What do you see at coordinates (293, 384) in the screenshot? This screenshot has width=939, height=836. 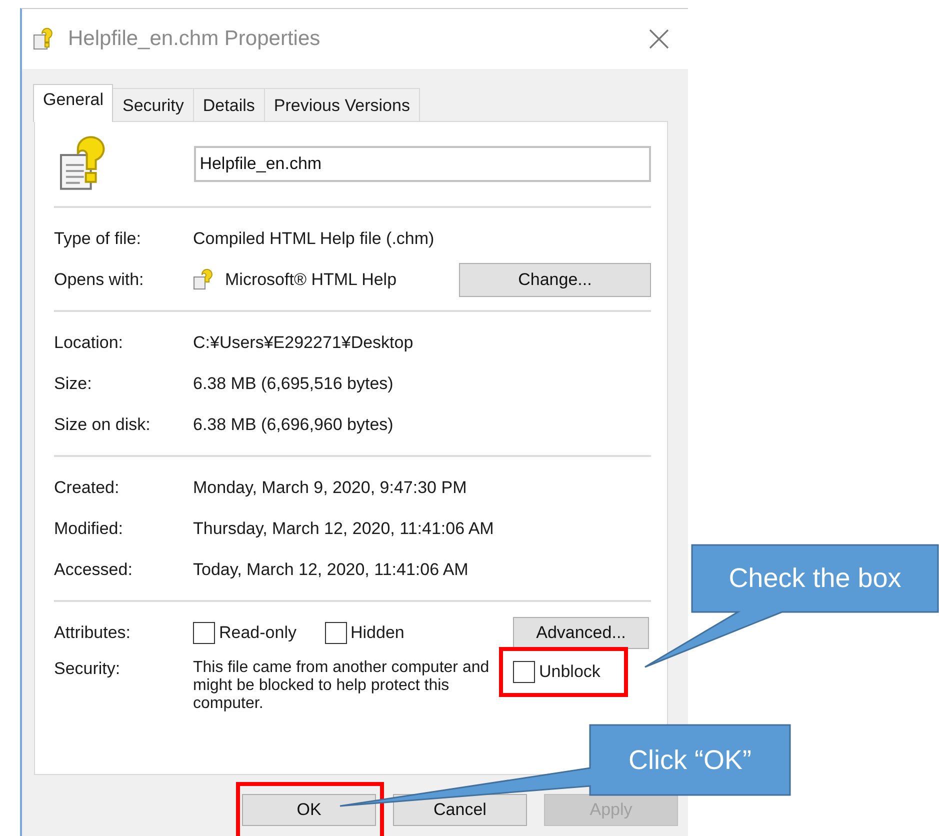 I see `field-value: 6.38 MB (6,695,516 bytes)` at bounding box center [293, 384].